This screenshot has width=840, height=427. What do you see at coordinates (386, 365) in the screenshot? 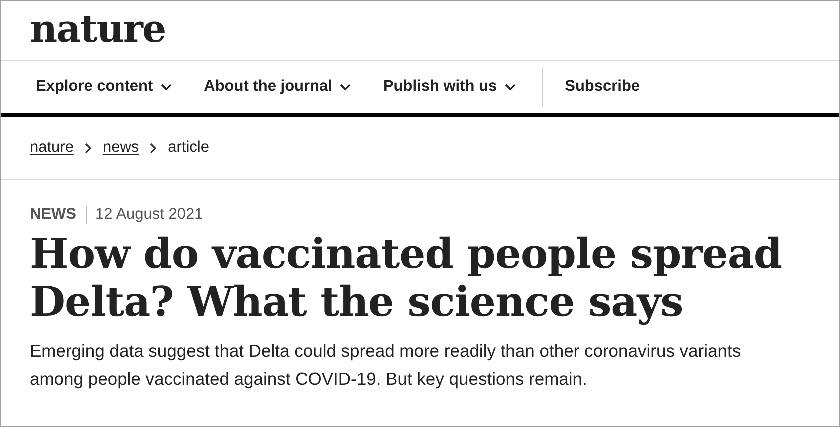
I see `article-summary: Emerging data suggest that Delta could spread more readily than other coronavirus variants among people vaccinated against COVID-19. But key questions remain.` at bounding box center [386, 365].